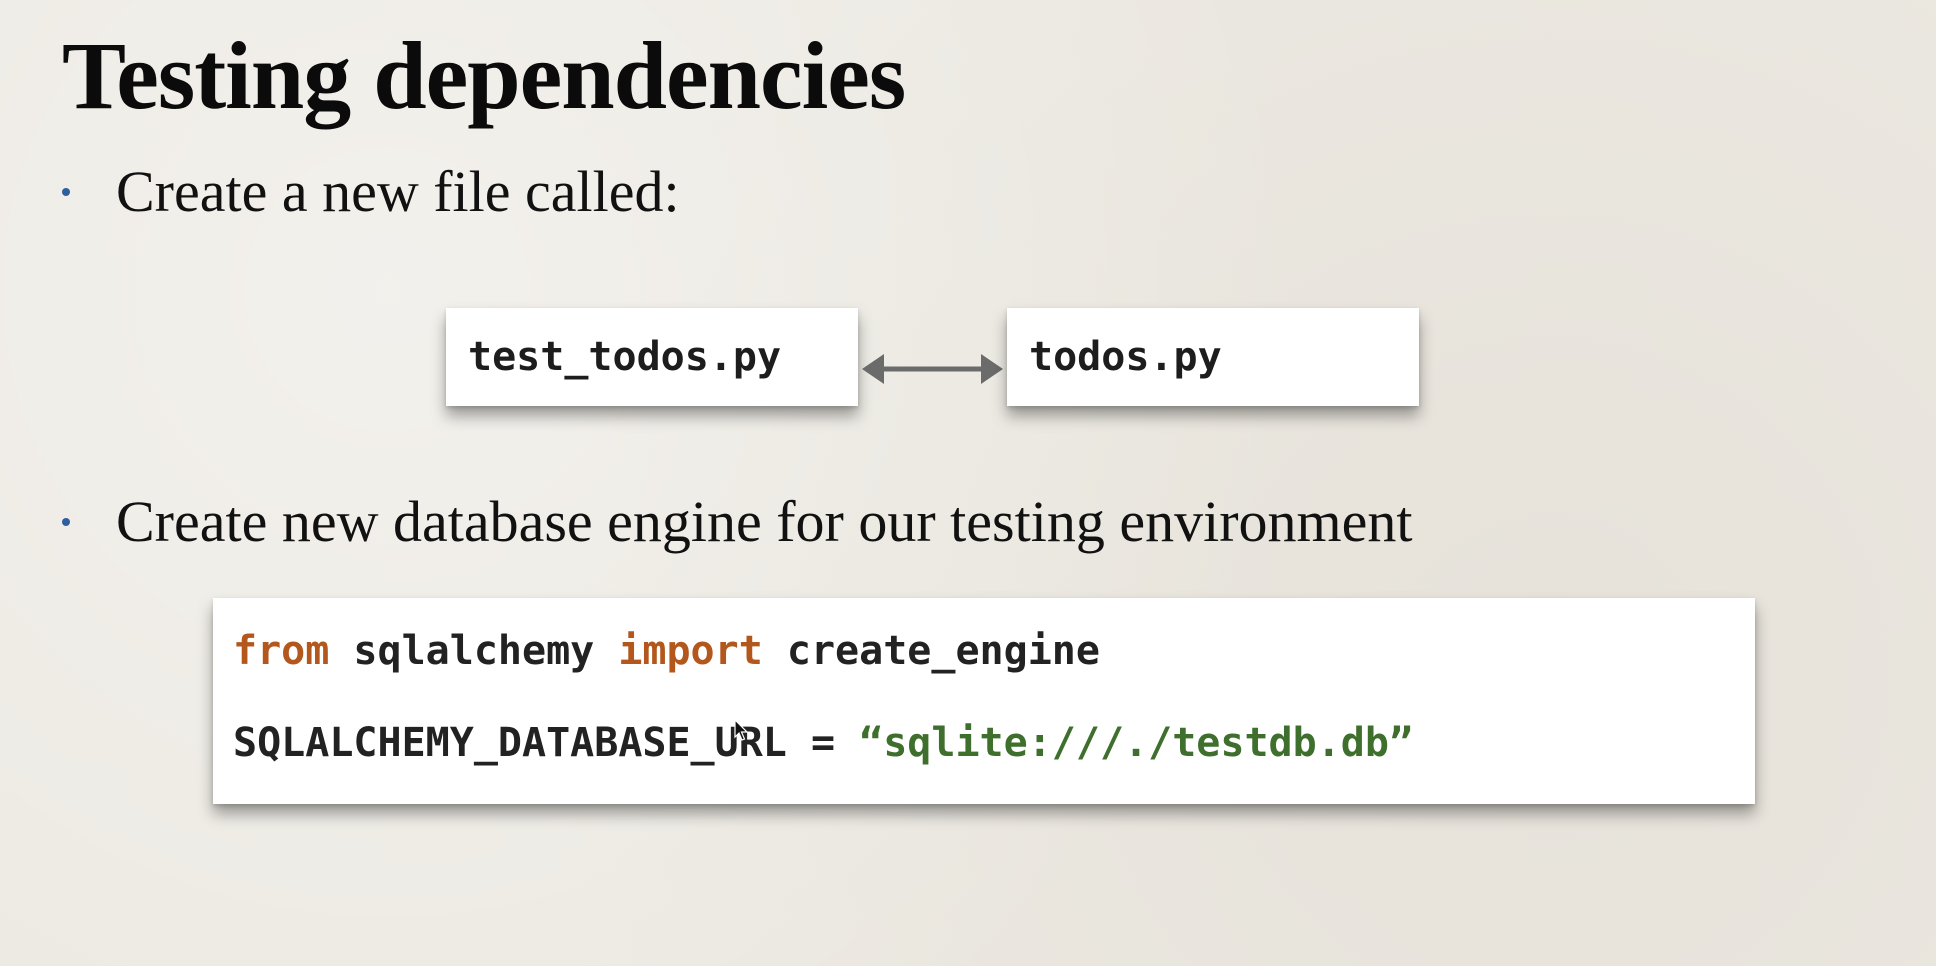 This screenshot has height=966, width=1936. What do you see at coordinates (932, 369) in the screenshot?
I see `double-arrow-icon` at bounding box center [932, 369].